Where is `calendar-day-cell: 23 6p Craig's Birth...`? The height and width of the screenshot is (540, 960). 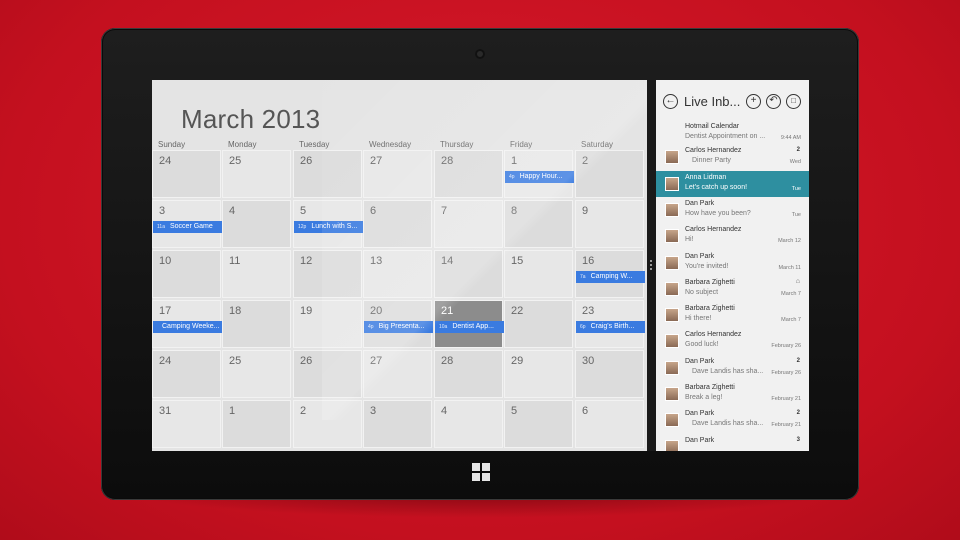
calendar-day-cell: 23 6p Craig's Birth... is located at coordinates (610, 324).